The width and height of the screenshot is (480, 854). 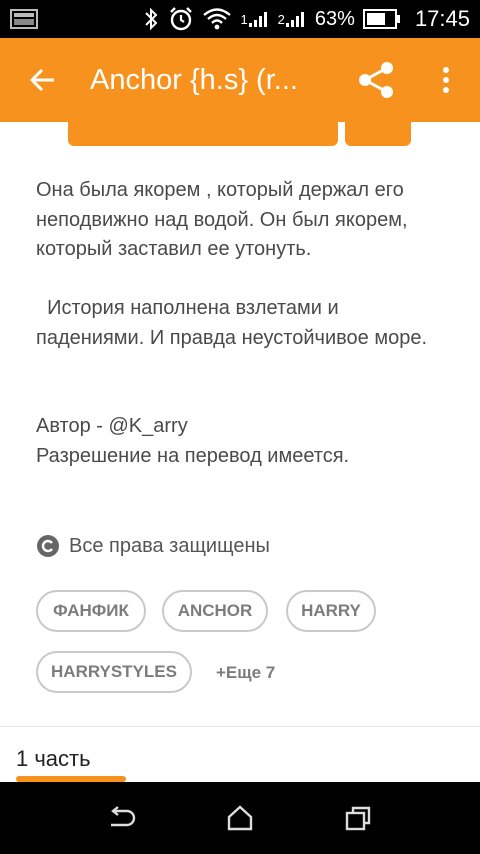 I want to click on more-options-button, so click(x=446, y=80).